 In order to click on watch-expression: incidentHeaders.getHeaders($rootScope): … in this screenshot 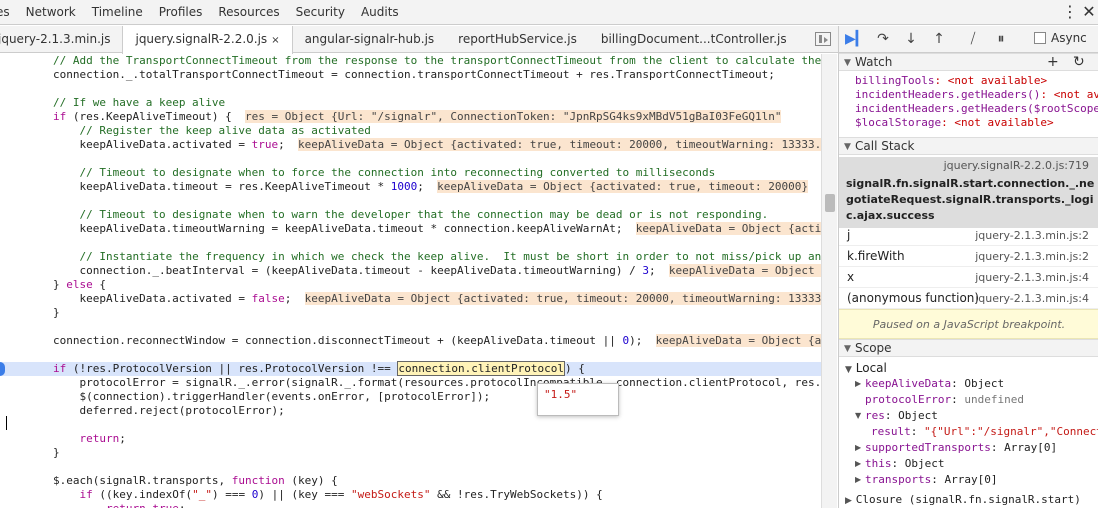, I will do `click(976, 109)`.